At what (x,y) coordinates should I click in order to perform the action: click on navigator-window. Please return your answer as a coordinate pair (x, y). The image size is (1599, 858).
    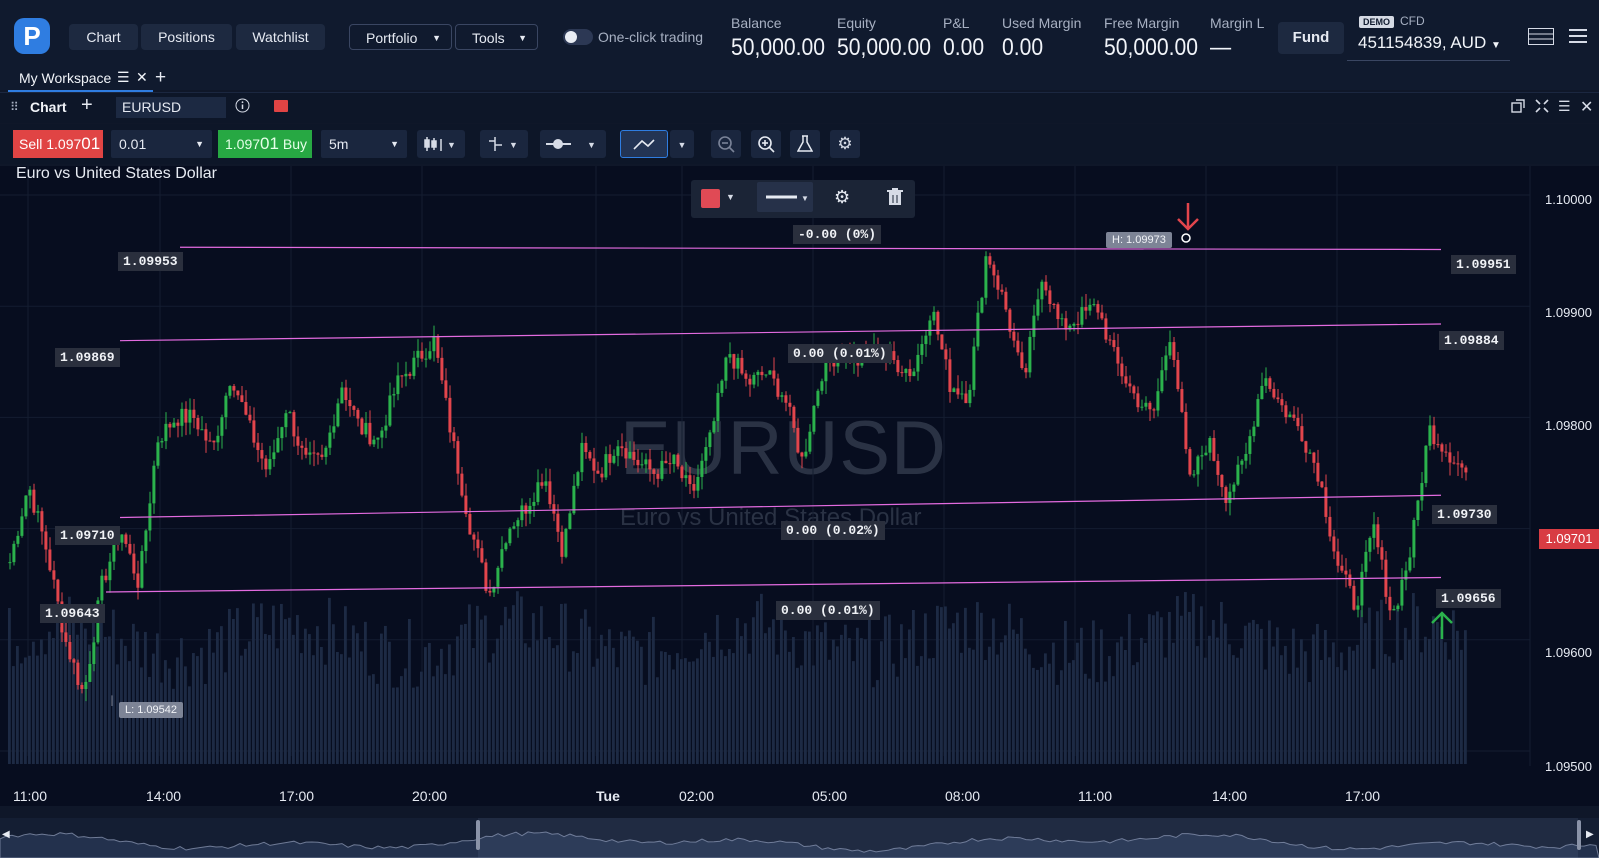
    Looking at the image, I should click on (1028, 838).